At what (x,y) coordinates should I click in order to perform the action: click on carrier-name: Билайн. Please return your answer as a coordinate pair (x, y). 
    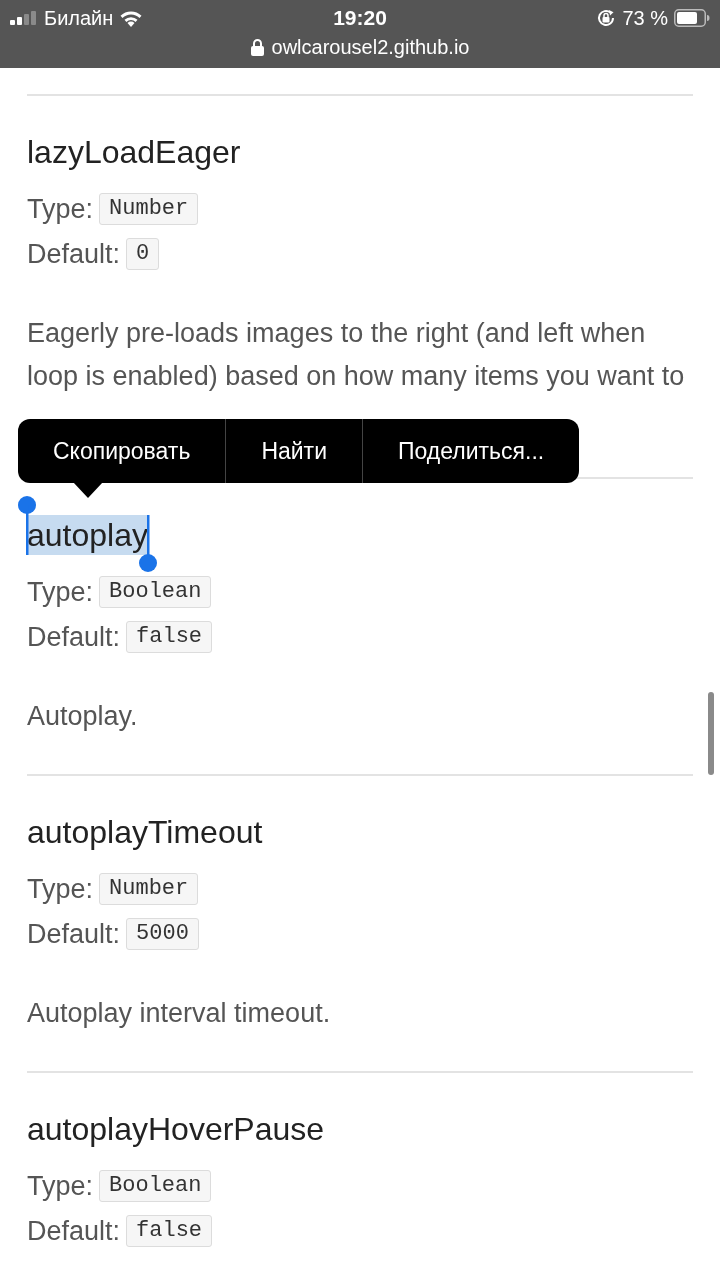
    Looking at the image, I should click on (79, 18).